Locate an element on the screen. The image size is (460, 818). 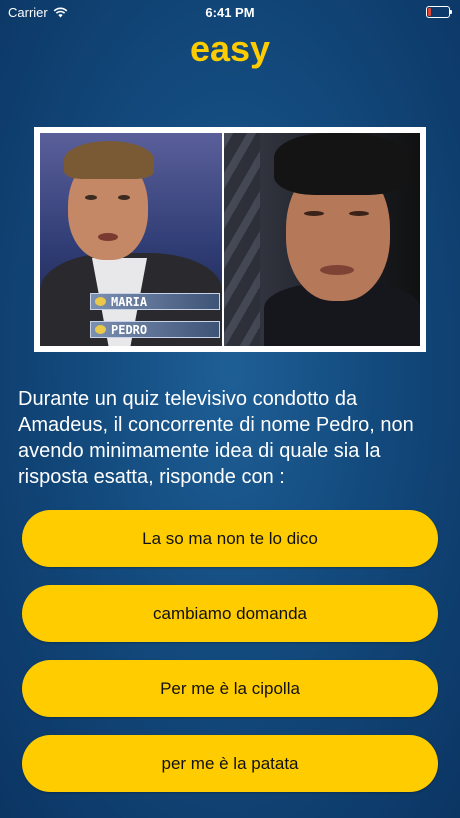
contestant-tag: MARIA is located at coordinates (155, 301).